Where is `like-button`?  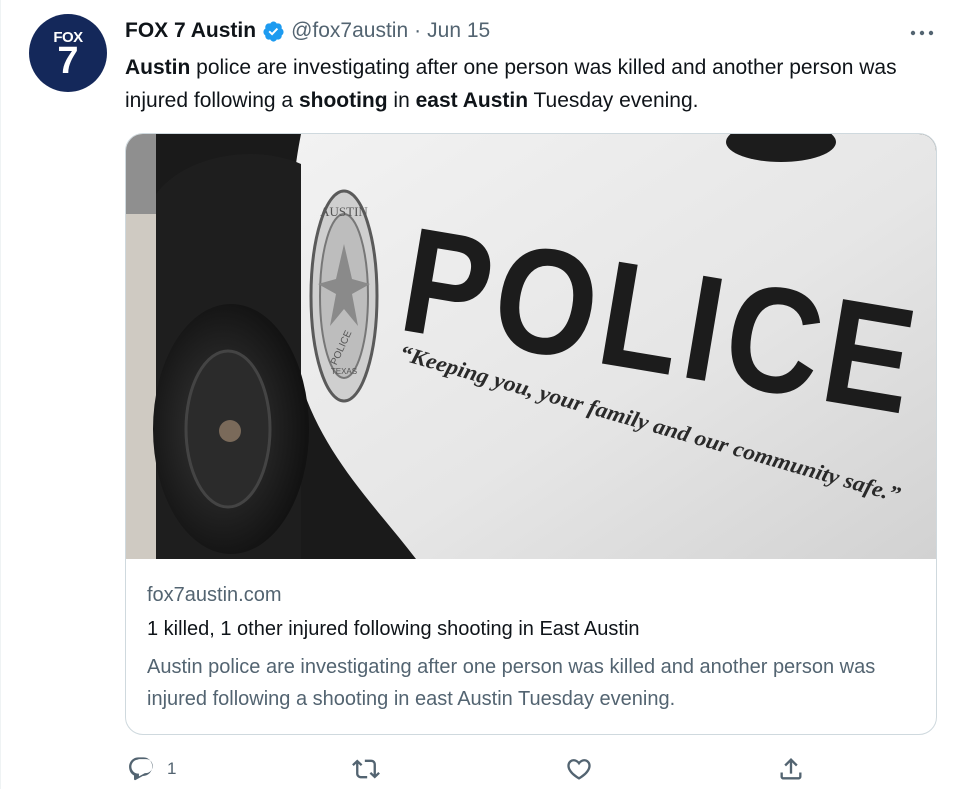
like-button is located at coordinates (579, 769).